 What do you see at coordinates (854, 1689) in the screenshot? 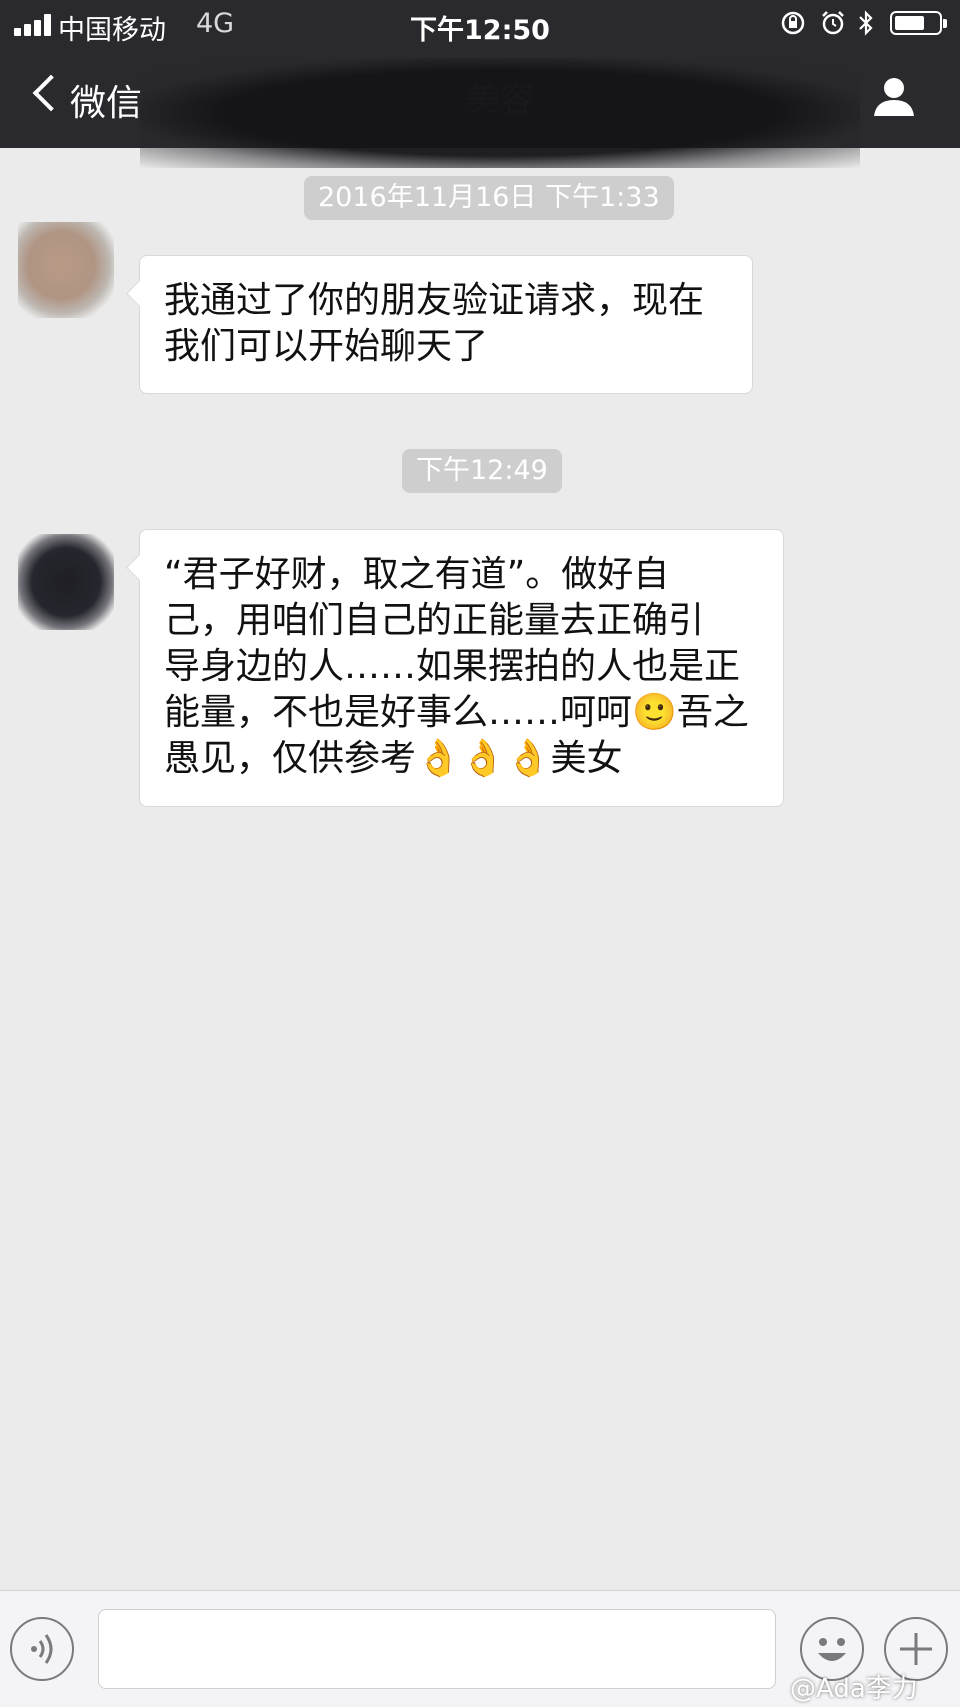
I see `watermark: @Ada李力` at bounding box center [854, 1689].